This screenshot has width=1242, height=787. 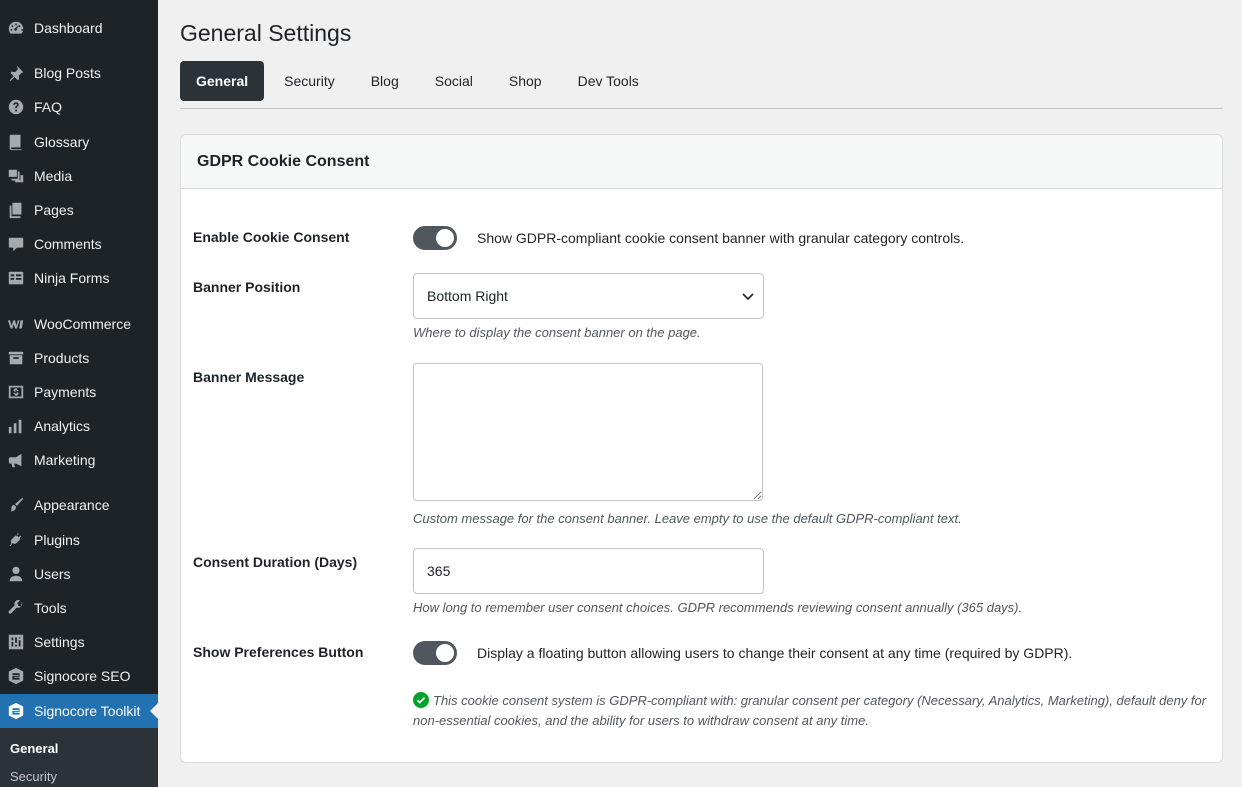 I want to click on sidebar-item-label: Comments, so click(x=68, y=244).